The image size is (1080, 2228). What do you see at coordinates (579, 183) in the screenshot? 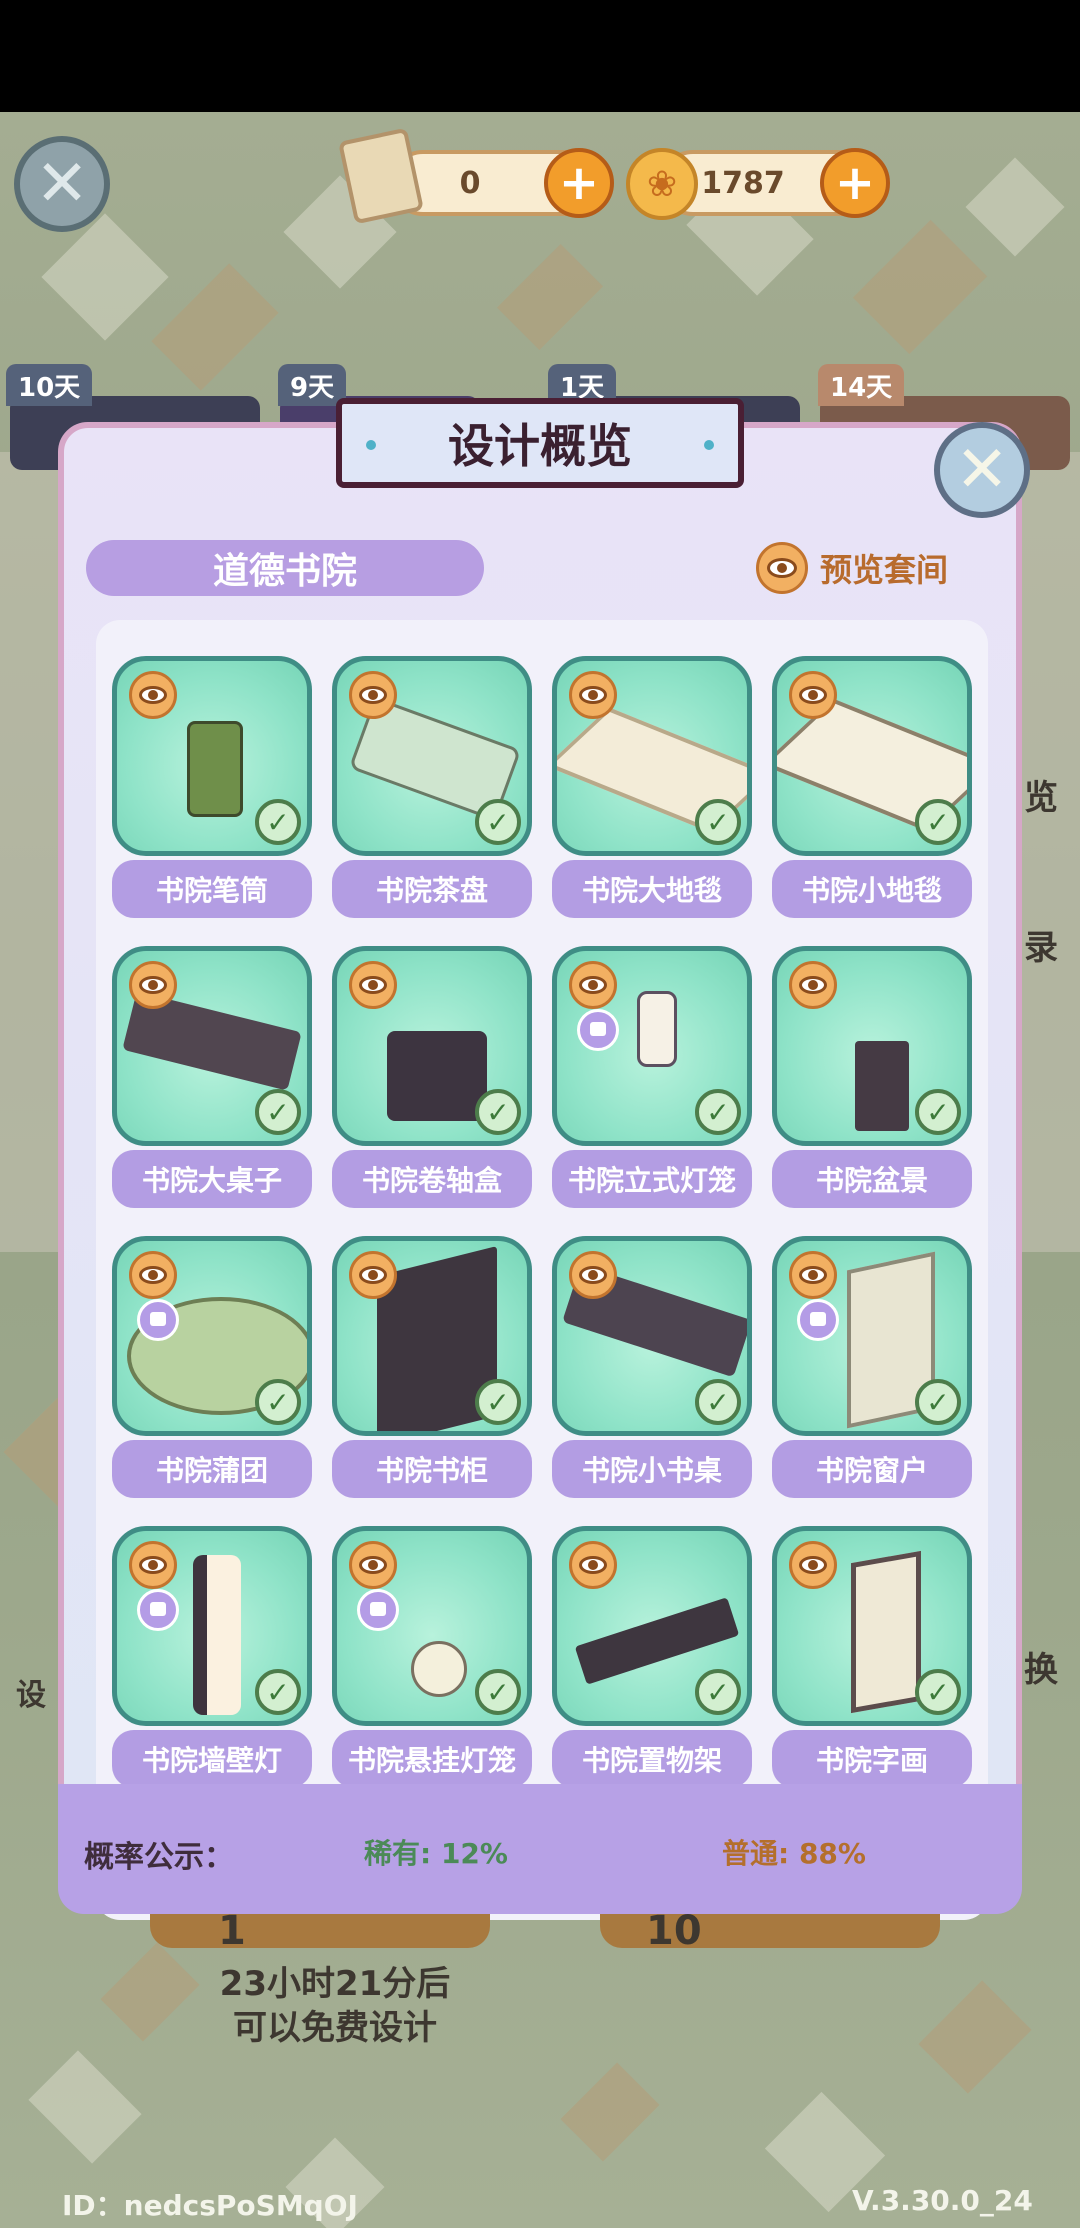
I see `add-scroll-button: +` at bounding box center [579, 183].